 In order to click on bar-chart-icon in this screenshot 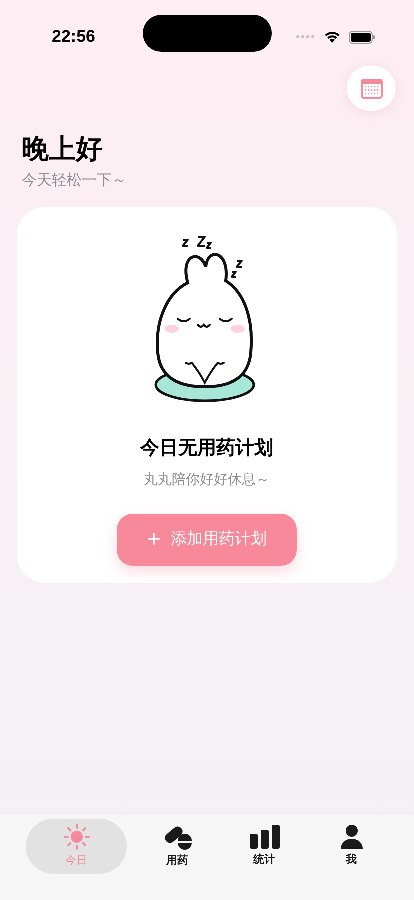, I will do `click(265, 836)`.